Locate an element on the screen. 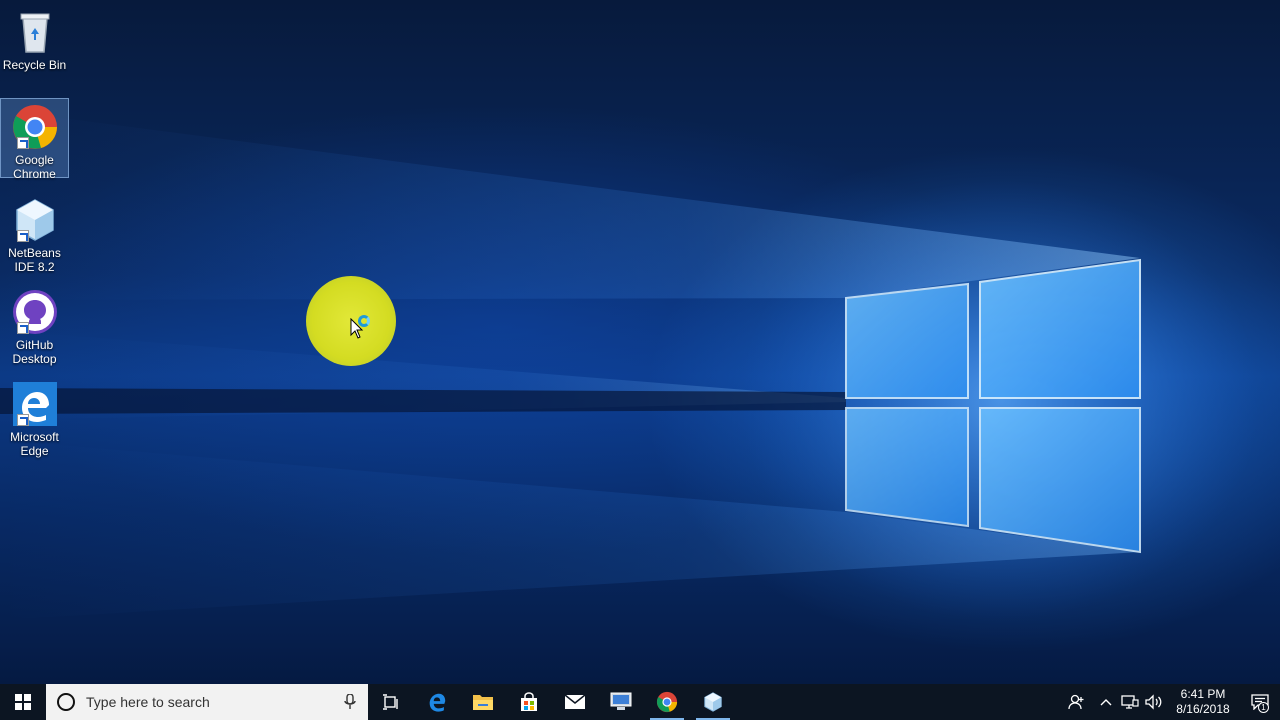 This screenshot has width=1280, height=720. search-placeholder: Type here to search is located at coordinates (148, 702).